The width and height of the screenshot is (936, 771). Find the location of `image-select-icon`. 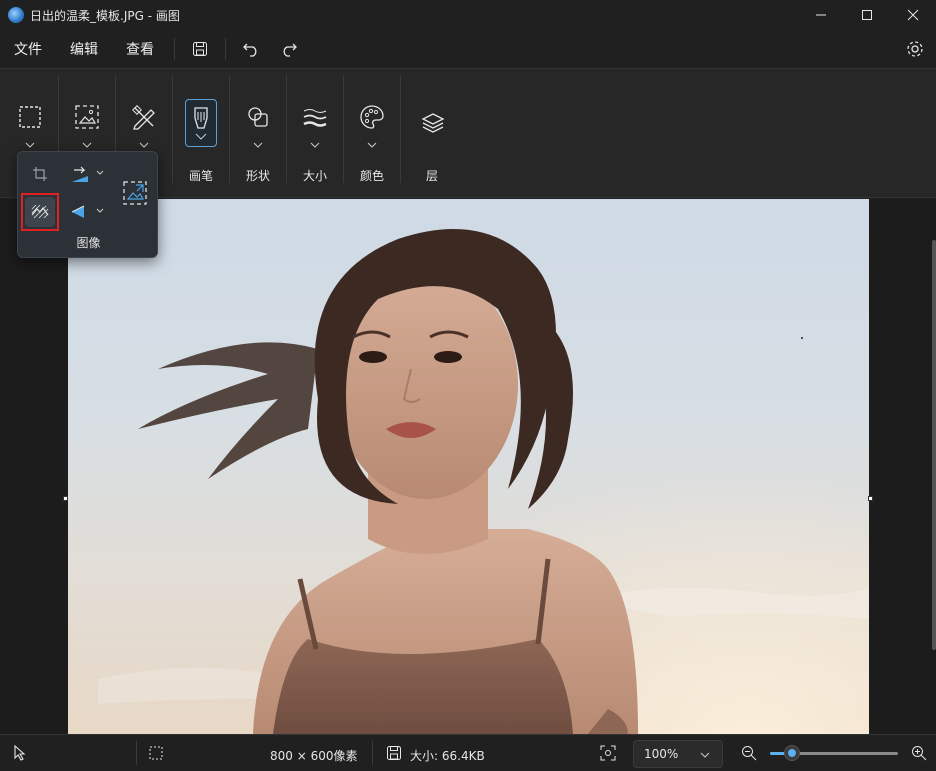

image-select-icon is located at coordinates (87, 117).